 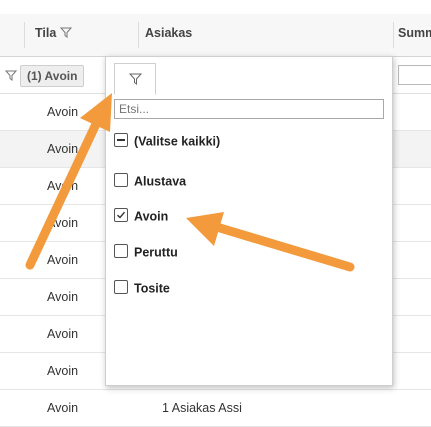 What do you see at coordinates (121, 215) in the screenshot?
I see `checked-checkbox-icon` at bounding box center [121, 215].